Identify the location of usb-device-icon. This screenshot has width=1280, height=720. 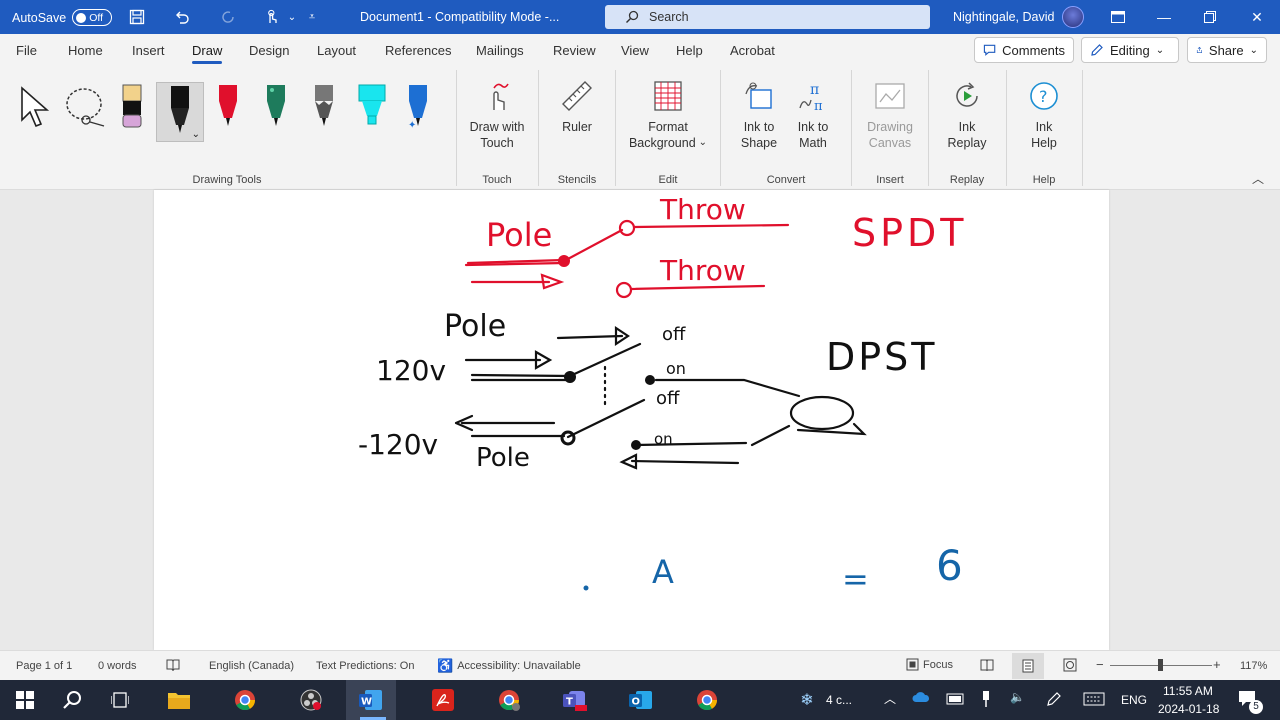
(986, 700).